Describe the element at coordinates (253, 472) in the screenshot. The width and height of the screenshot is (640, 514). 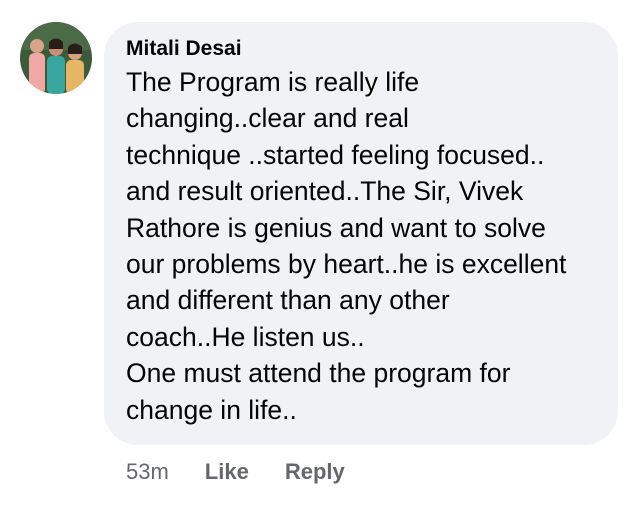
I see `comment-actions: 53m Like Reply` at that location.